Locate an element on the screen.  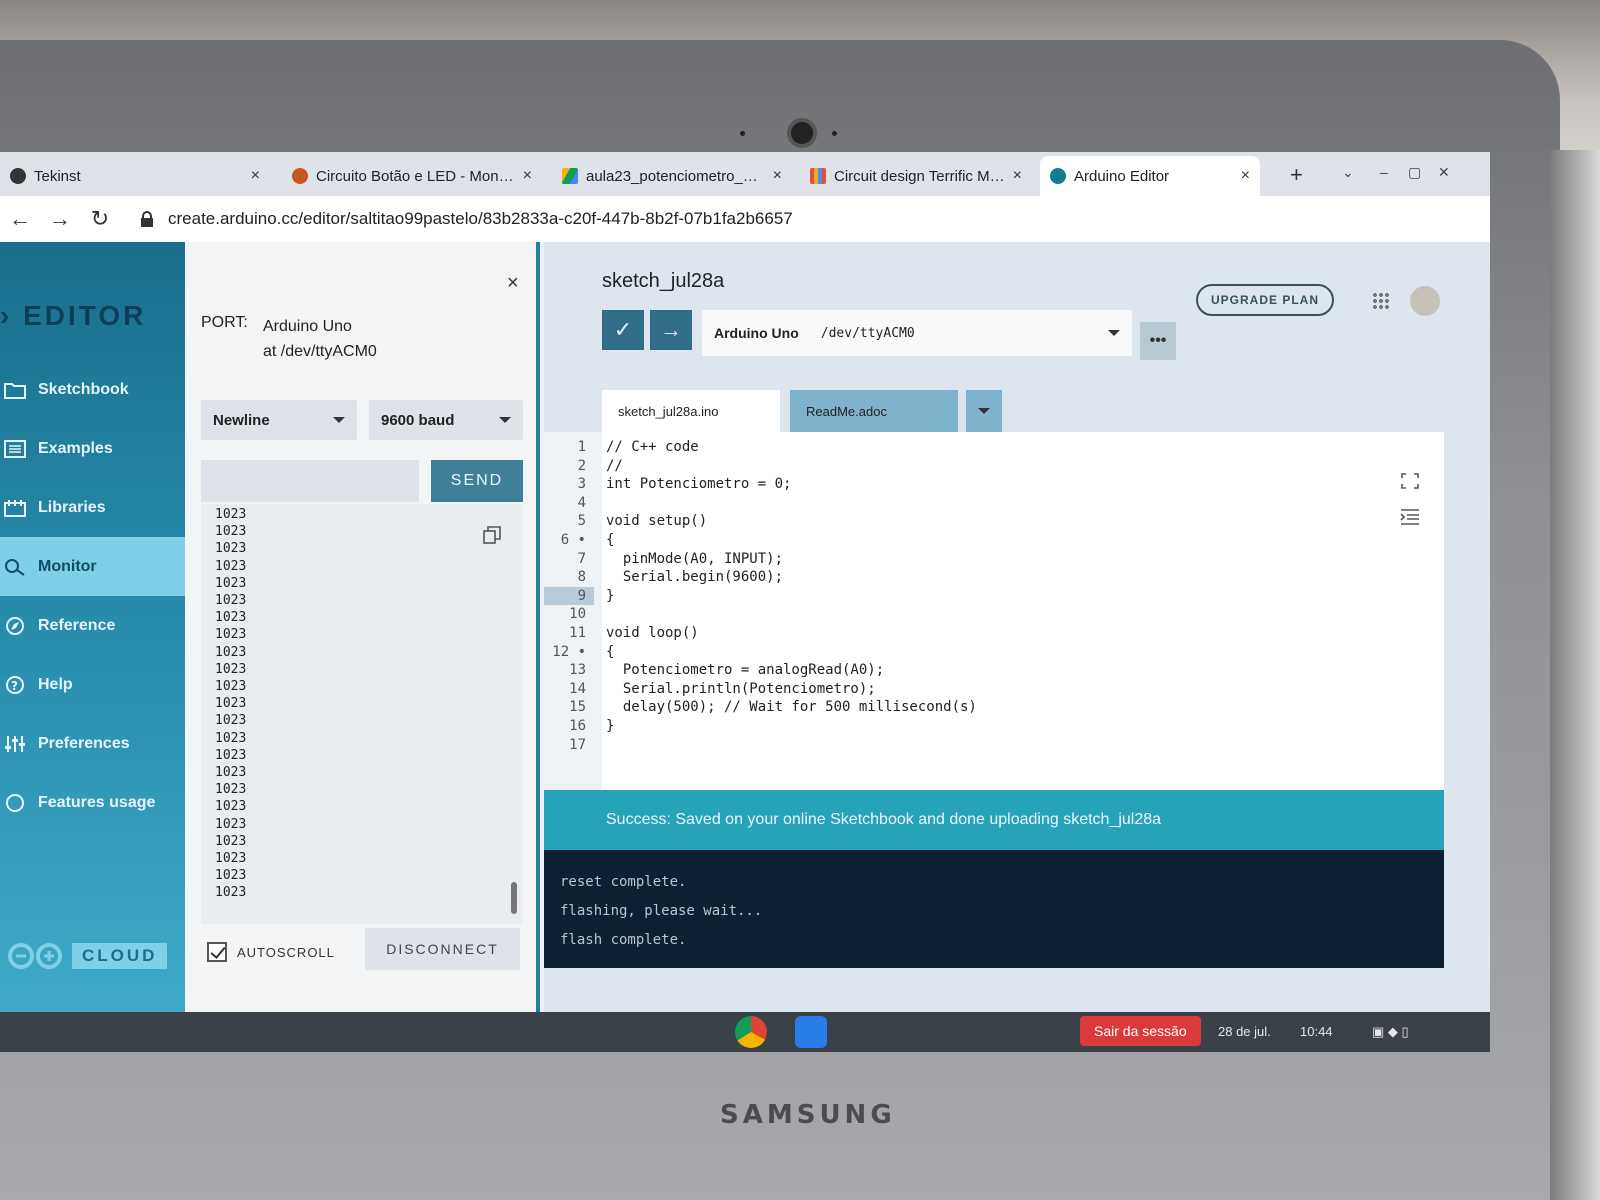
sketch-title: sketch_jul28a is located at coordinates (663, 281).